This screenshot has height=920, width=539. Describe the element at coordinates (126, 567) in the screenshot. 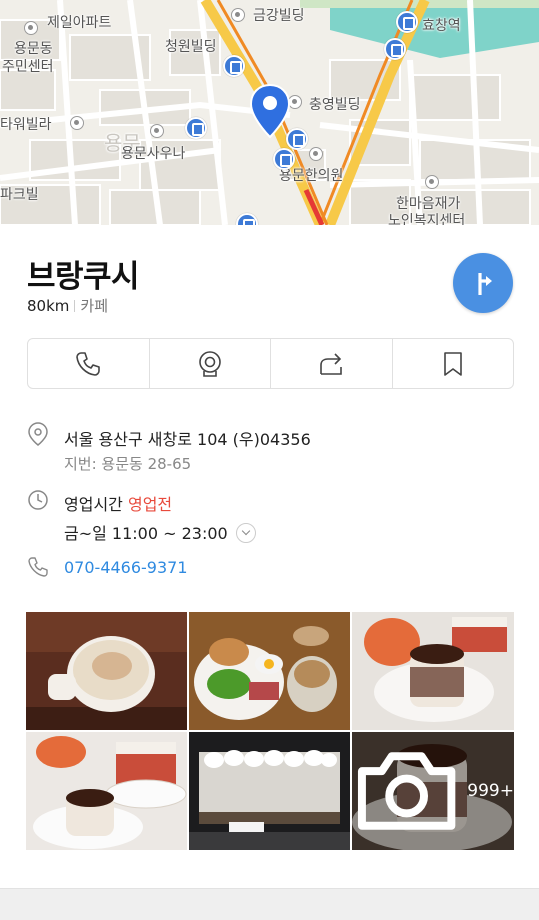

I see `phone-number-link: 070-4466-9371` at that location.